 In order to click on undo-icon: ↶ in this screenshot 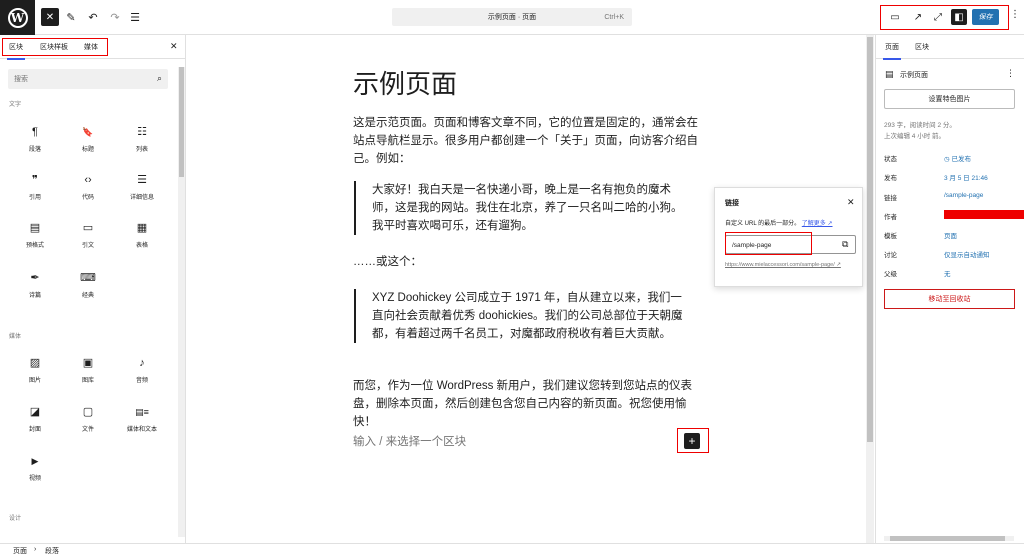, I will do `click(93, 17)`.